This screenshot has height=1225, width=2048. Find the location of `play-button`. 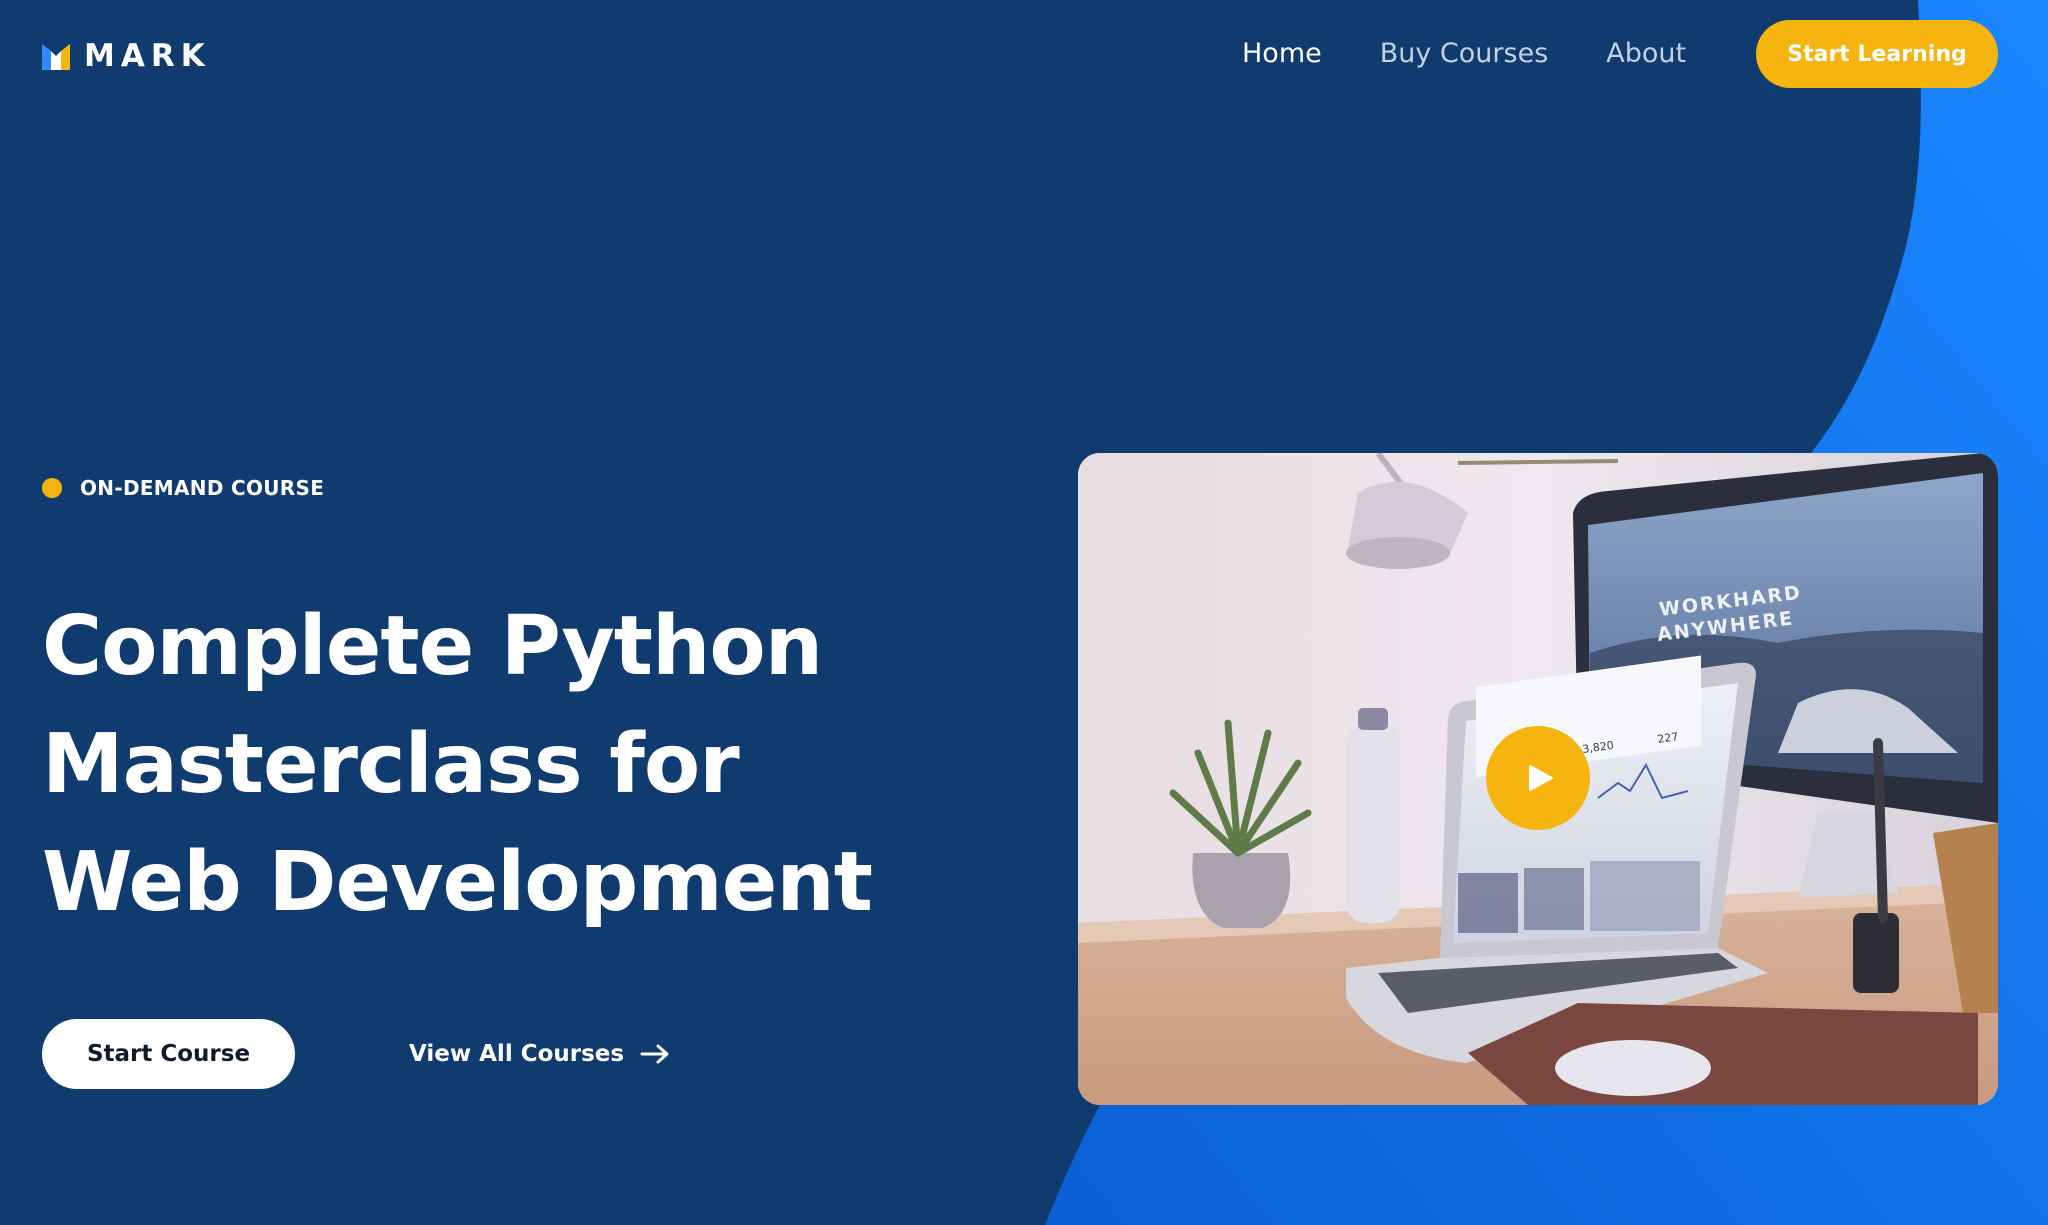

play-button is located at coordinates (1538, 778).